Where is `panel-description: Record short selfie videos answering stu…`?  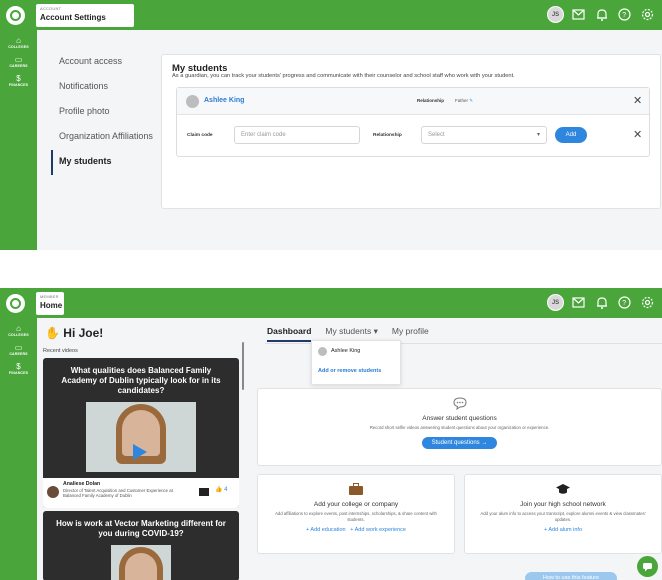 panel-description: Record short selfie videos answering stu… is located at coordinates (459, 427).